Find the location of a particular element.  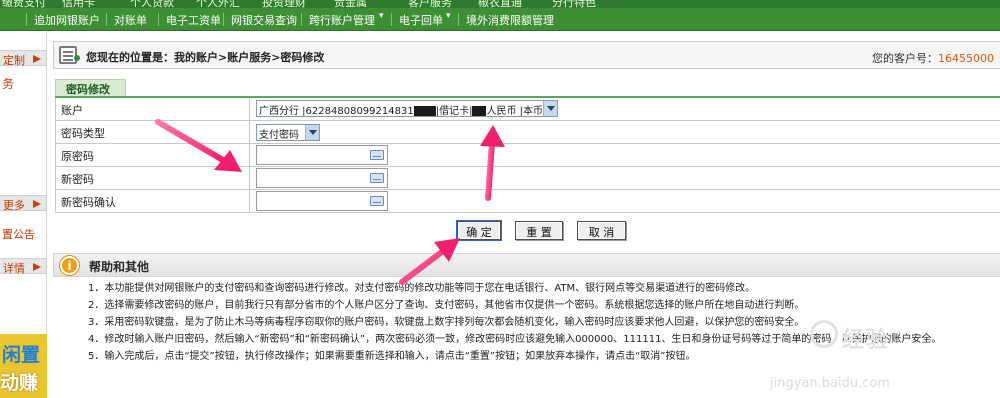

top-menu-item: 个人外汇 is located at coordinates (218, 4).